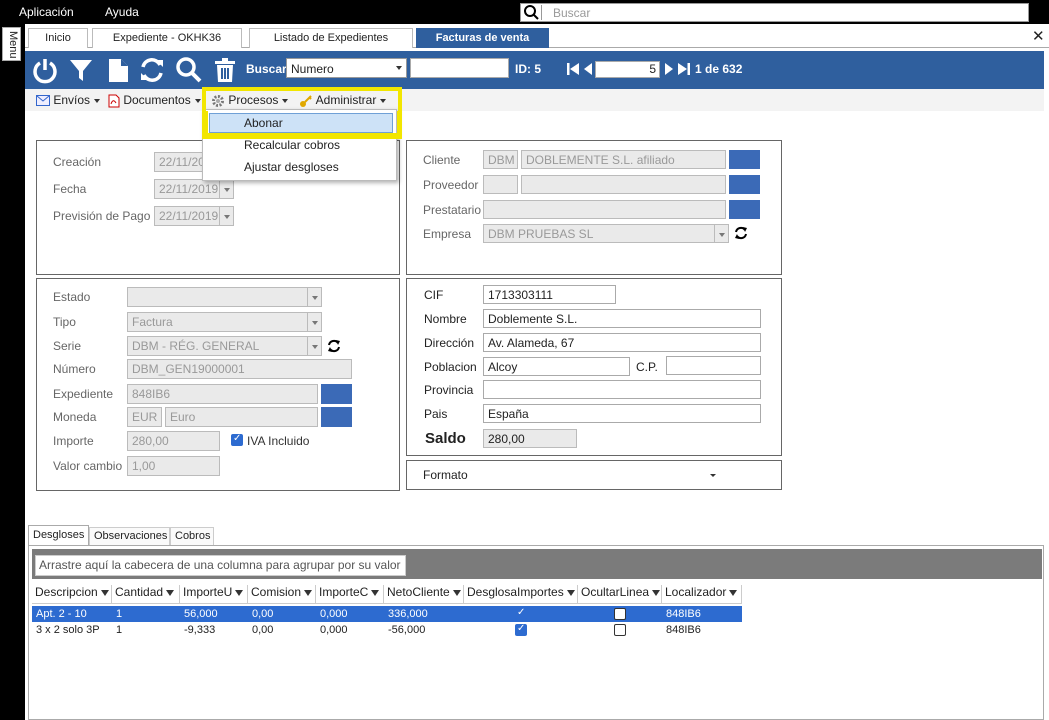 This screenshot has height=720, width=1049. What do you see at coordinates (68, 100) in the screenshot?
I see `envios-menu: Envíos` at bounding box center [68, 100].